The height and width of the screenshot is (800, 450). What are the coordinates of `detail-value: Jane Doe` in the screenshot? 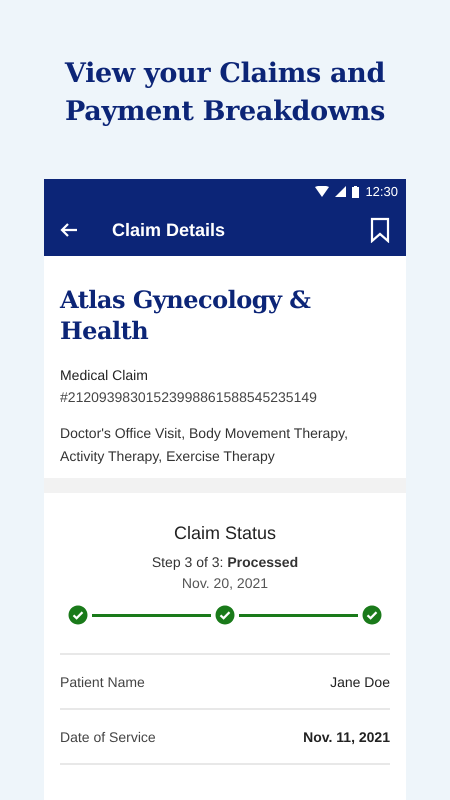 It's located at (360, 682).